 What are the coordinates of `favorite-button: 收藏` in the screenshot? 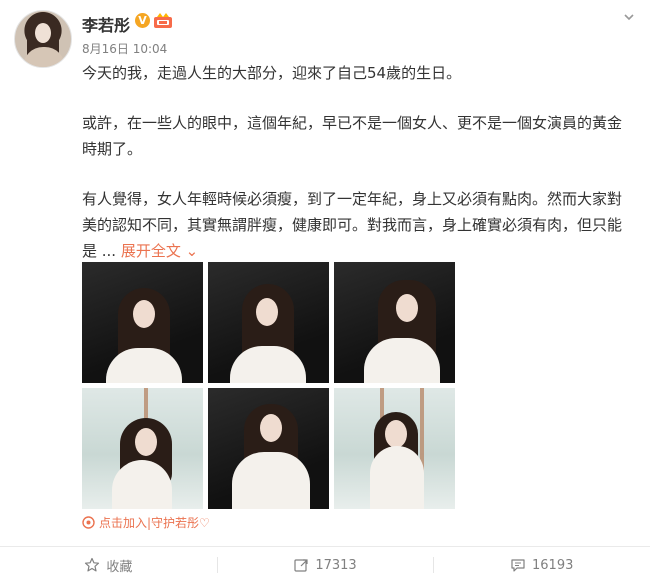 It's located at (108, 565).